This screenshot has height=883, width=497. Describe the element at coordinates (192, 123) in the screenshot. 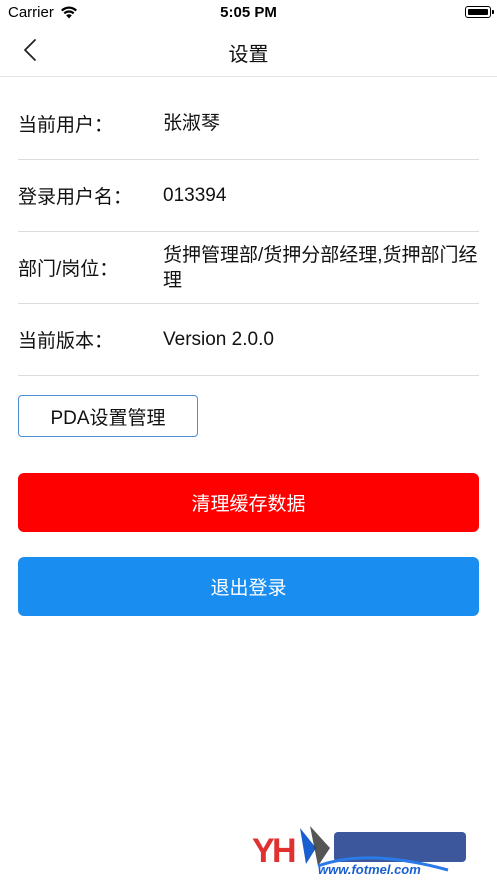

I see `info-value: 张淑琴` at that location.